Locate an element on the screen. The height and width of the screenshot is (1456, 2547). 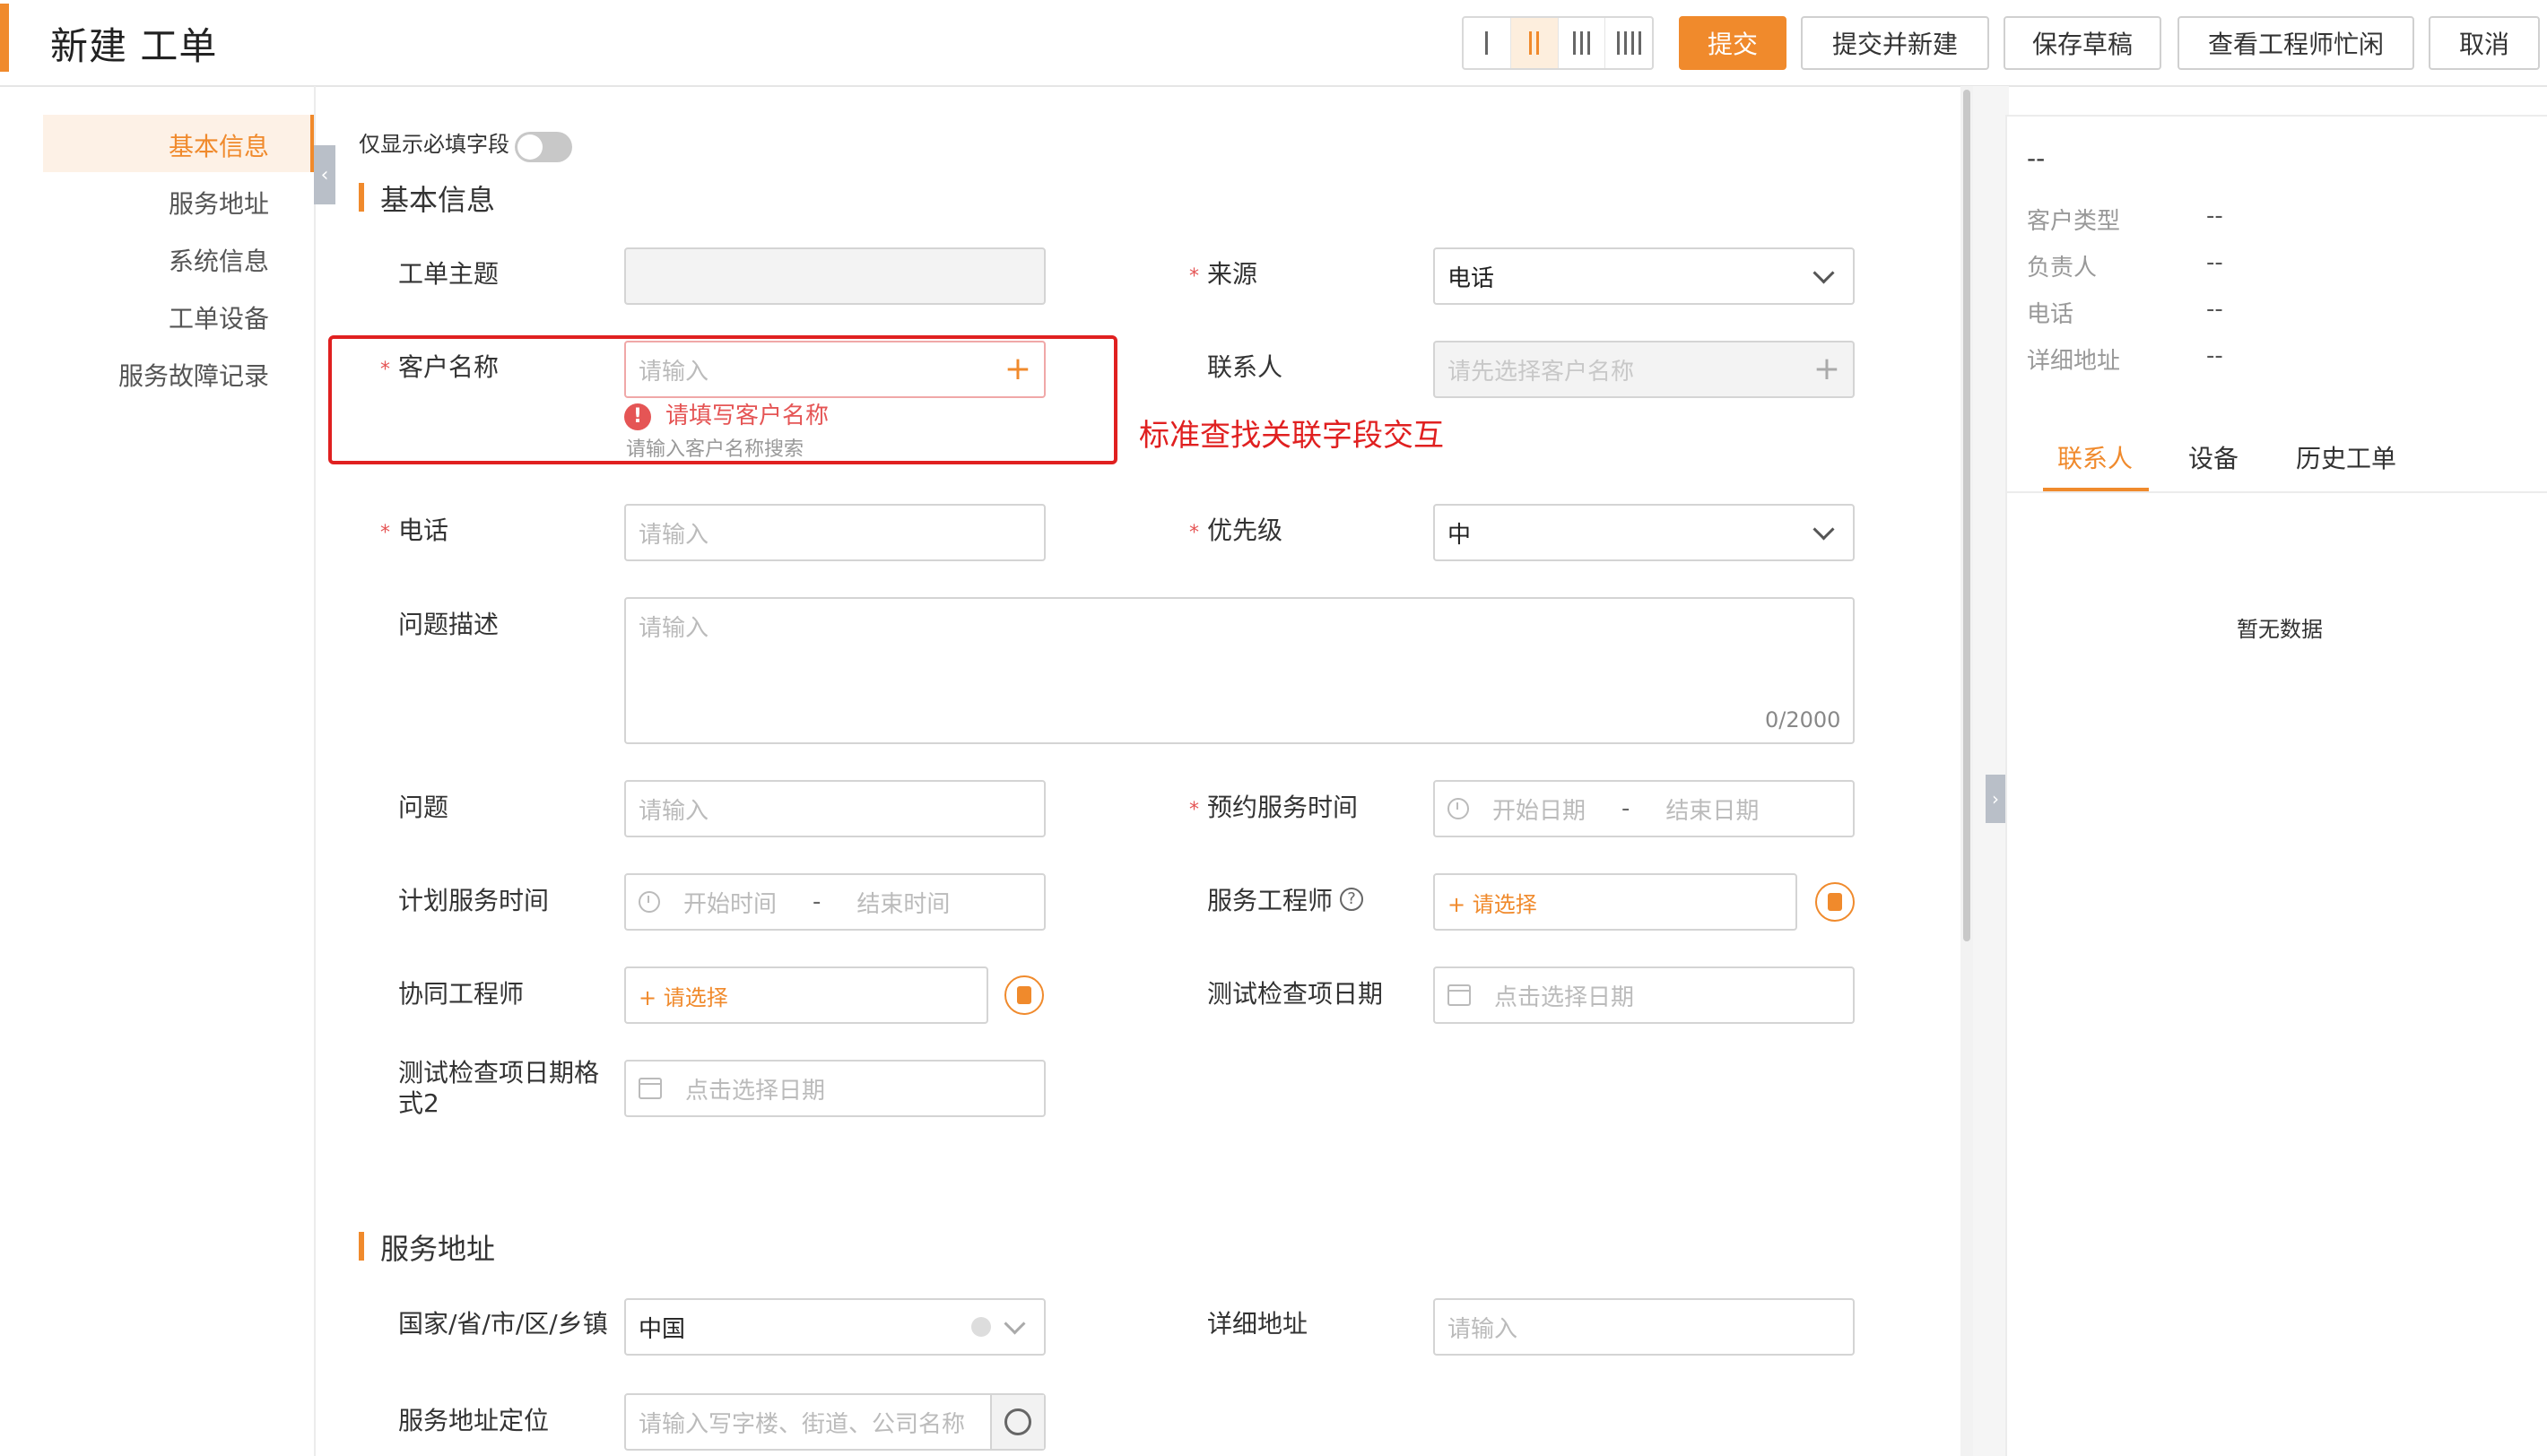
appointment-end: 结束日期 is located at coordinates (1712, 809).